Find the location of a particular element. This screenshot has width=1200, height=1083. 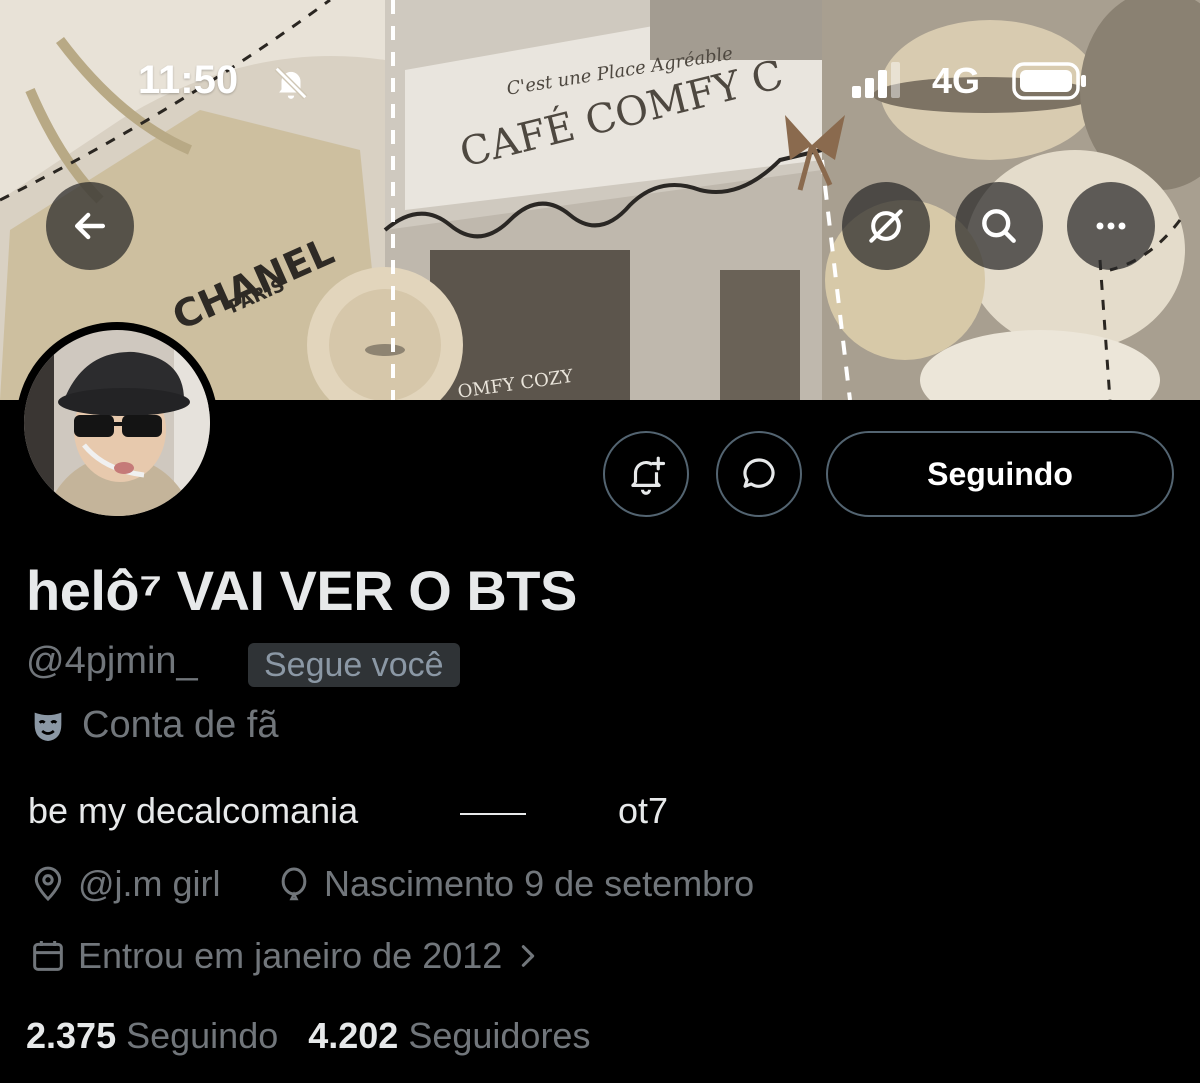

balloon-icon is located at coordinates (294, 884).